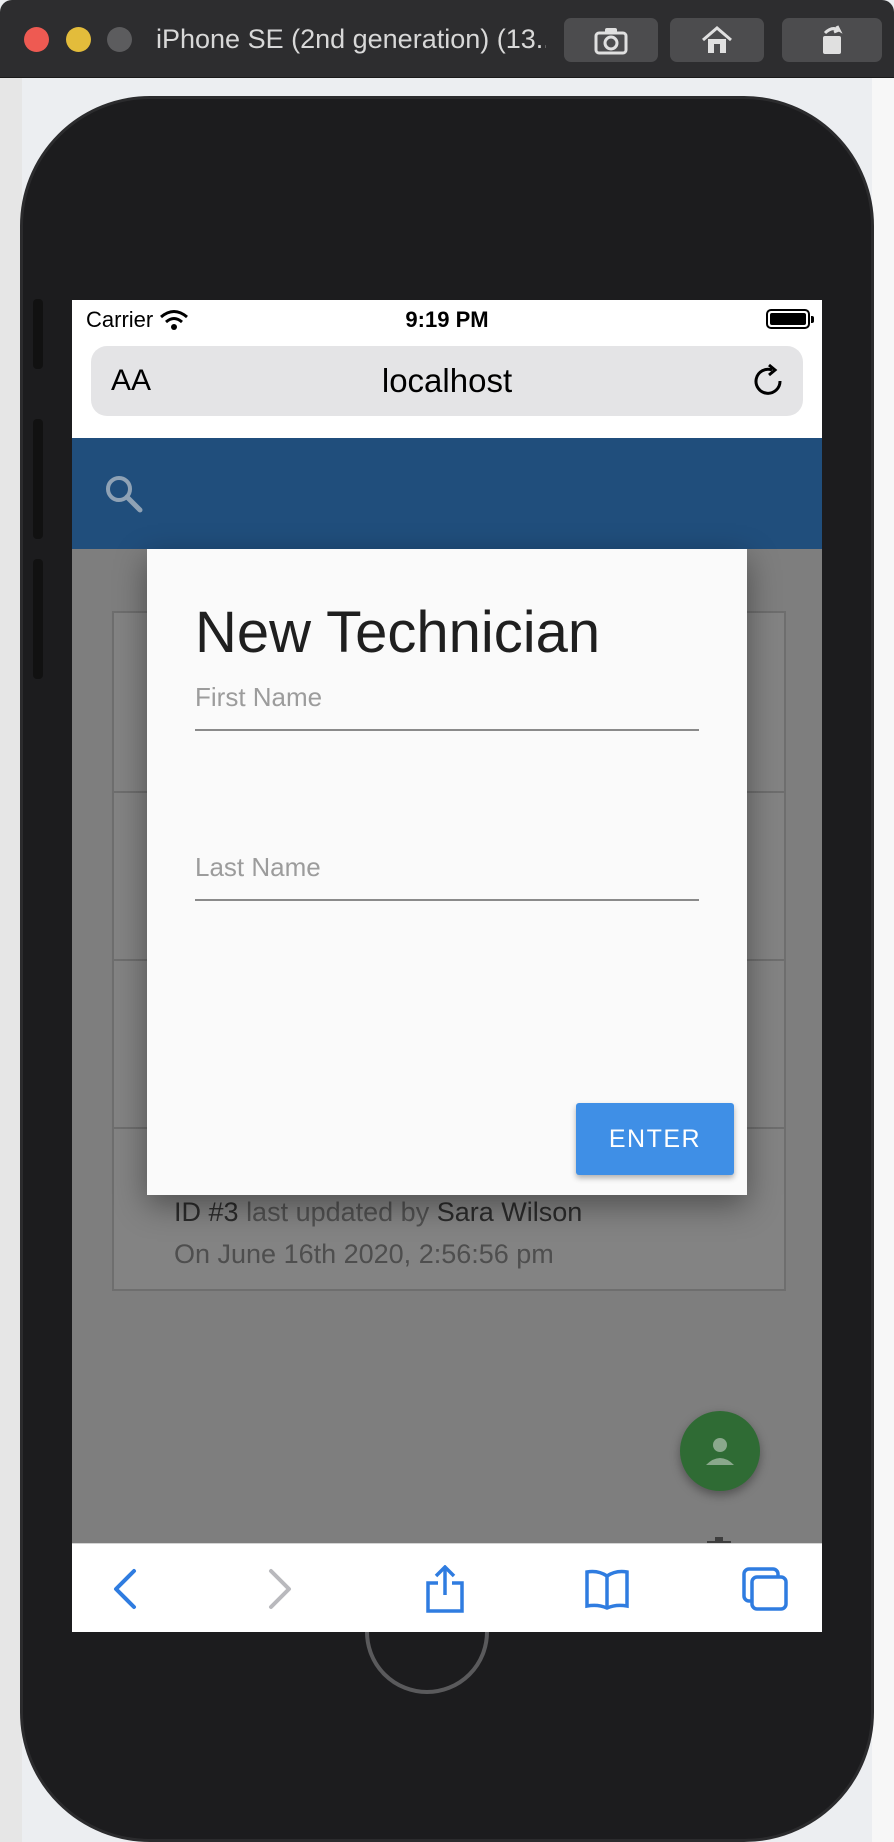  Describe the element at coordinates (206, 1212) in the screenshot. I see `item-id: ID #3` at that location.